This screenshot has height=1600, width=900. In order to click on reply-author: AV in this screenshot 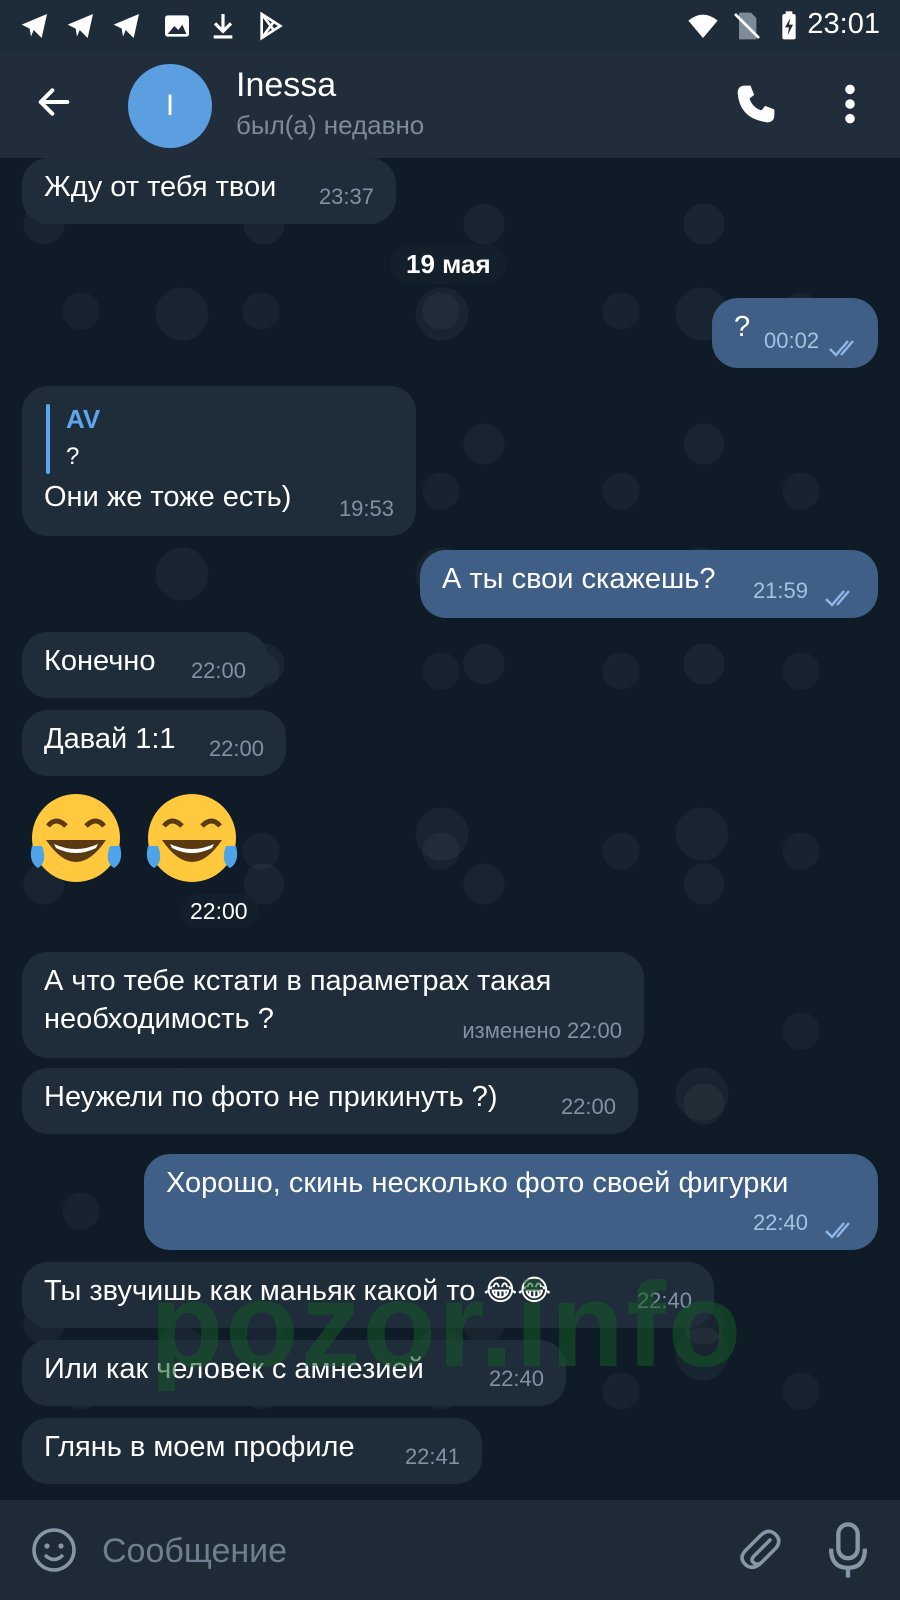, I will do `click(83, 419)`.